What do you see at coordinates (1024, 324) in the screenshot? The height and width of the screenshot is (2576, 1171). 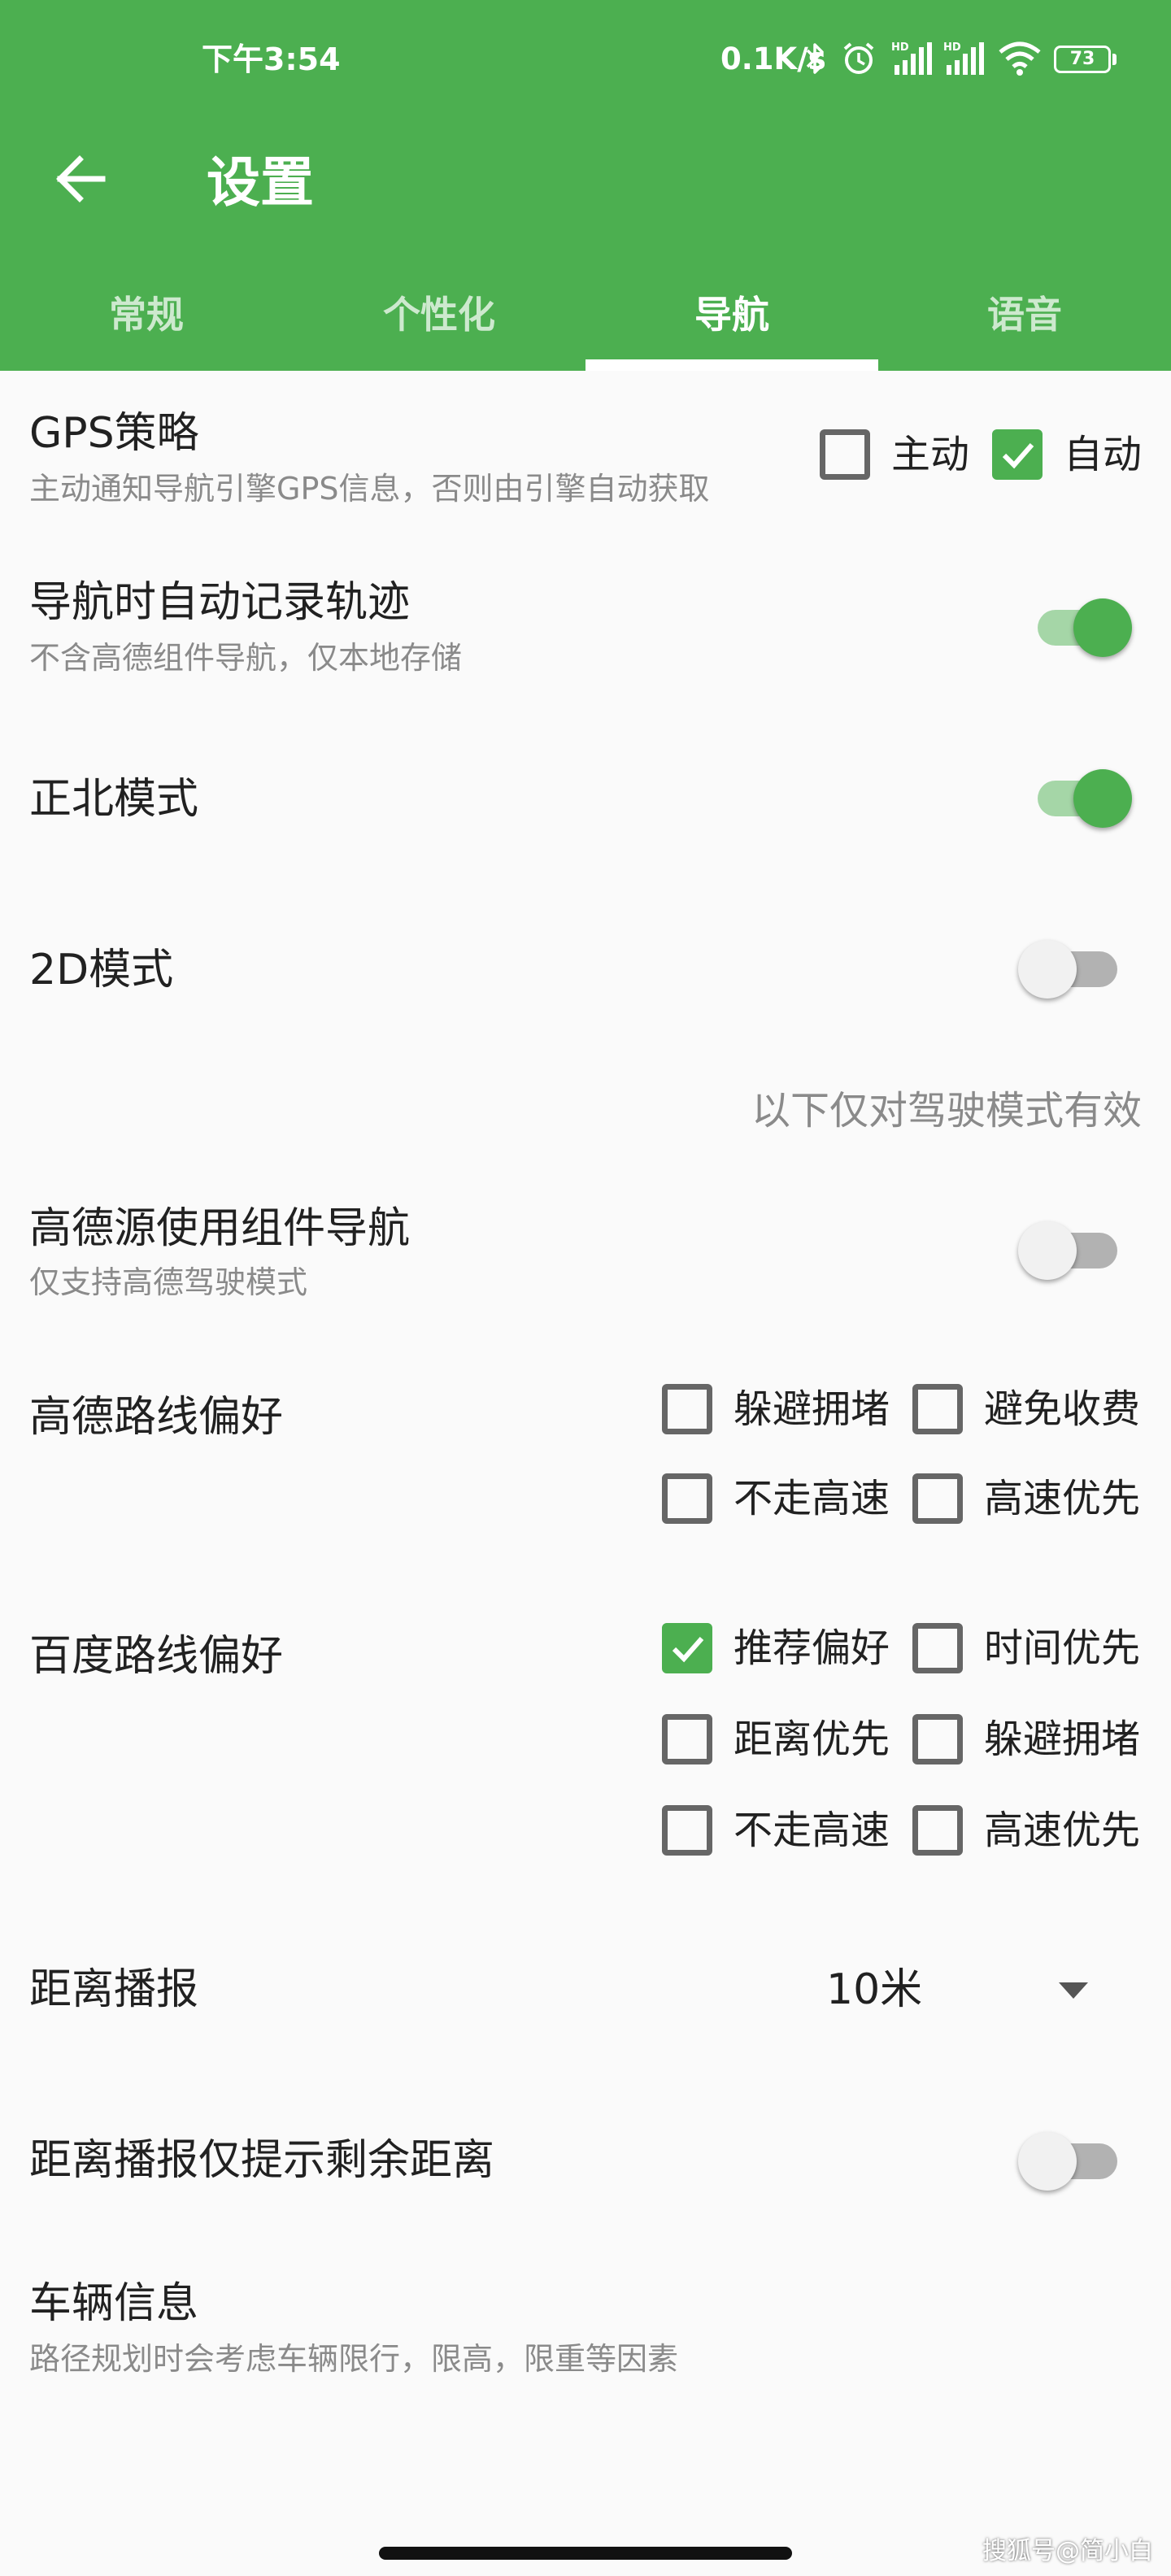 I see `tab-voice: 语音` at bounding box center [1024, 324].